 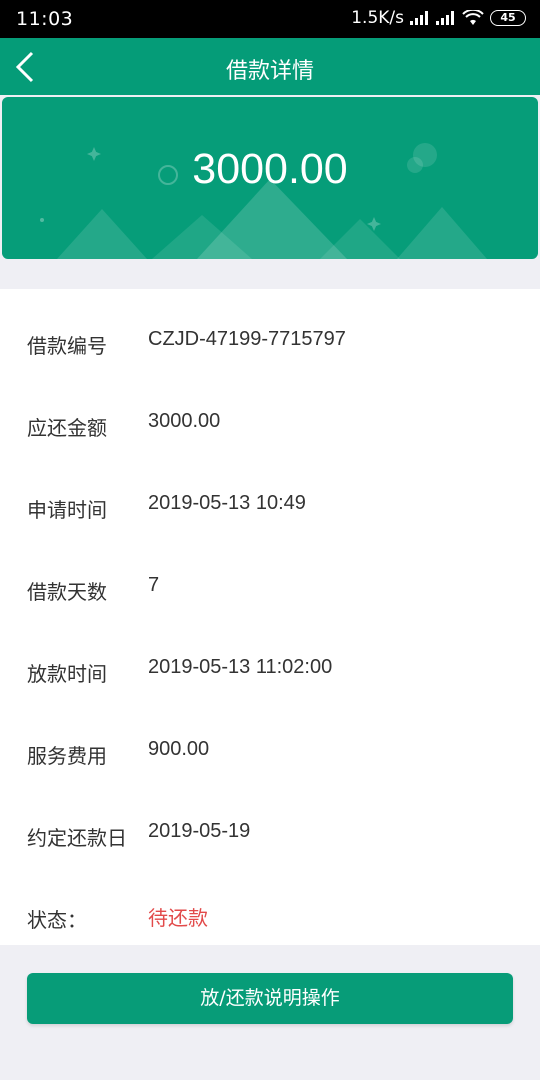 What do you see at coordinates (270, 19) in the screenshot?
I see `status-bar: 11:03 1.5K/s 45` at bounding box center [270, 19].